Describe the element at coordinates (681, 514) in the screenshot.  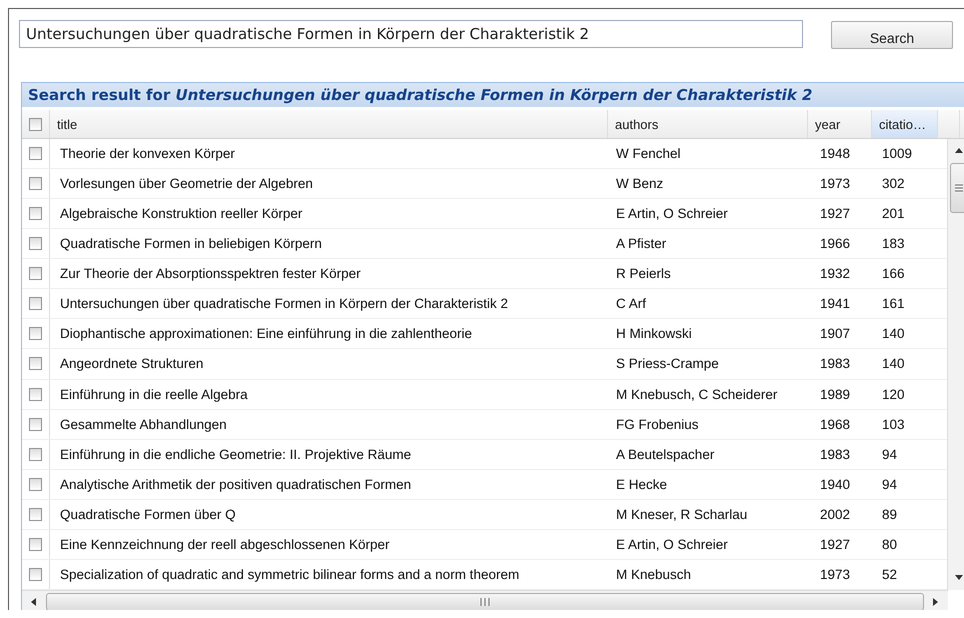
I see `table-cell-text: M Kneser, R Scharlau` at that location.